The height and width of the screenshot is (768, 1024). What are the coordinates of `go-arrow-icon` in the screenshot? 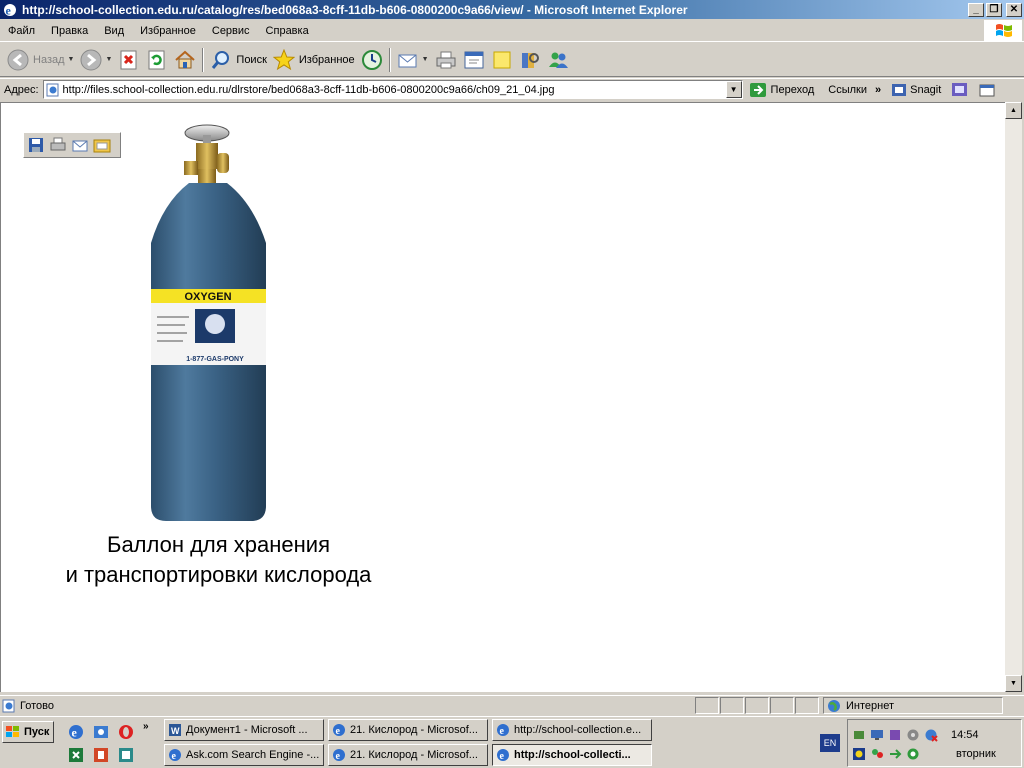 It's located at (757, 89).